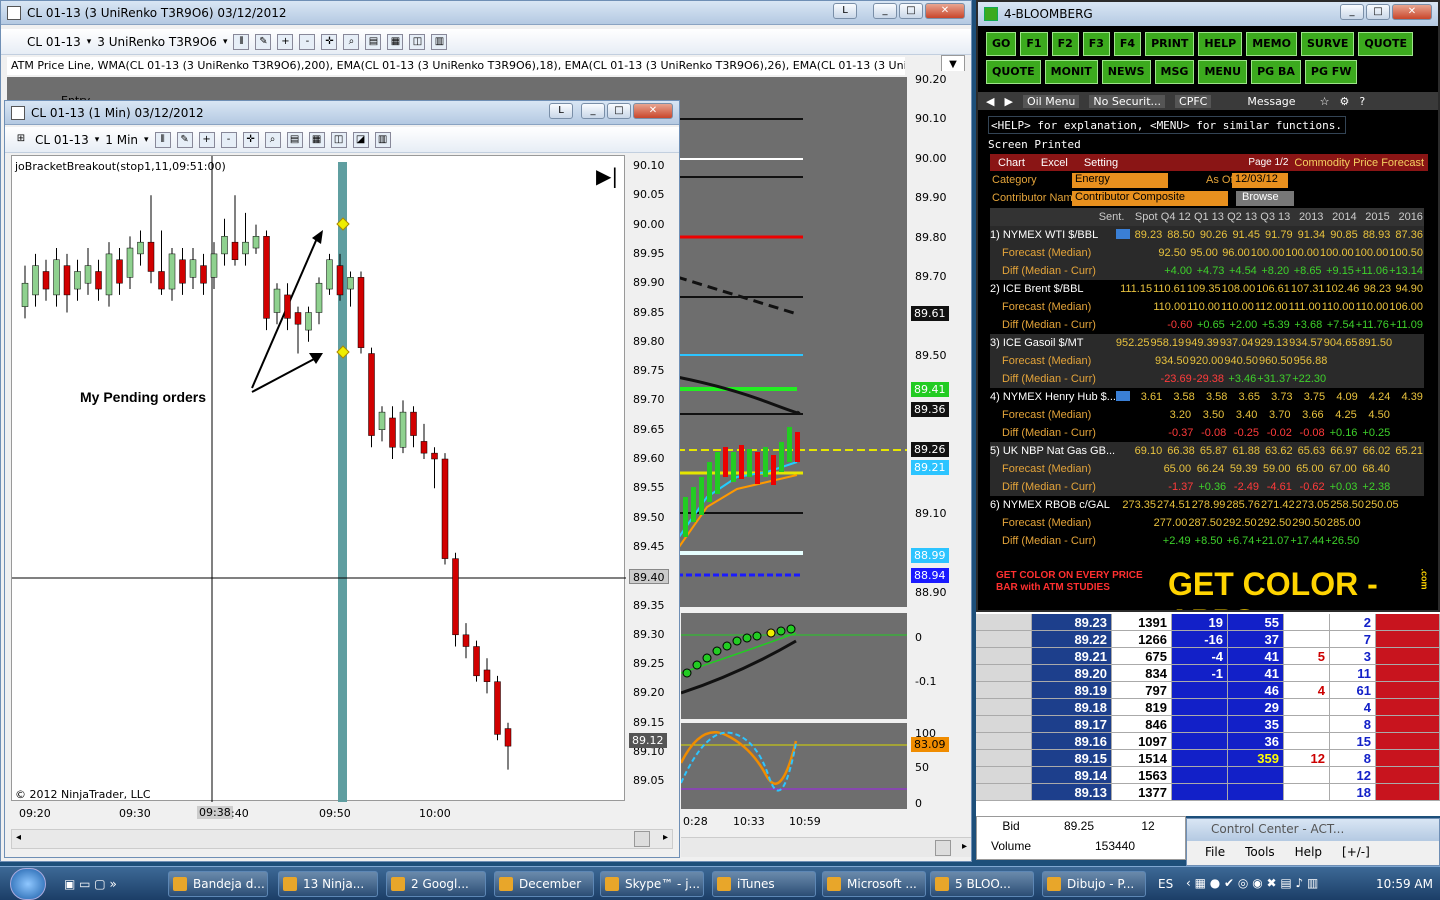 The width and height of the screenshot is (1440, 900). Describe the element at coordinates (990, 101) in the screenshot. I see `back-arrow-icon: ◀` at that location.